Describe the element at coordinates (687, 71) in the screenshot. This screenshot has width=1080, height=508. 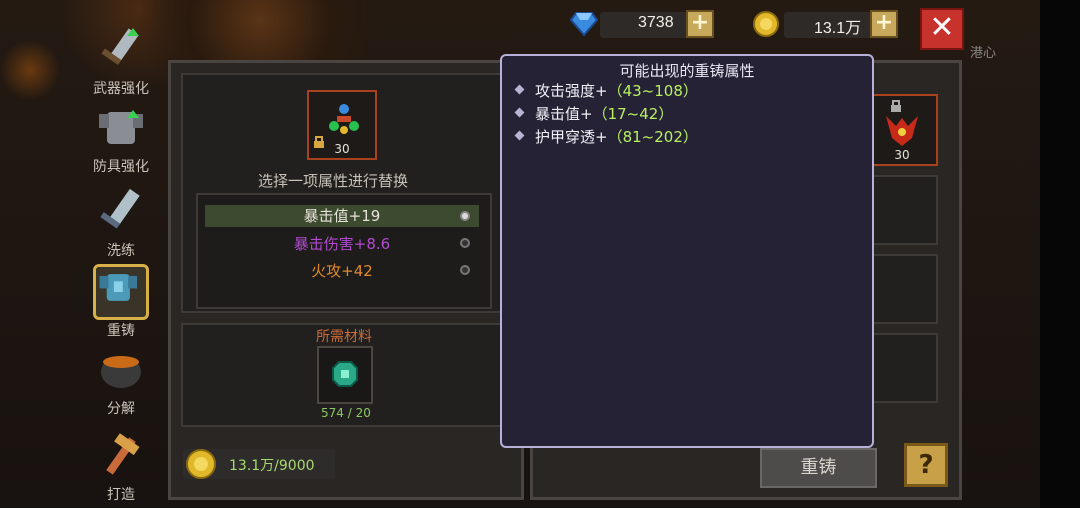
I see `popup-title: 可能出现的重铸属性` at that location.